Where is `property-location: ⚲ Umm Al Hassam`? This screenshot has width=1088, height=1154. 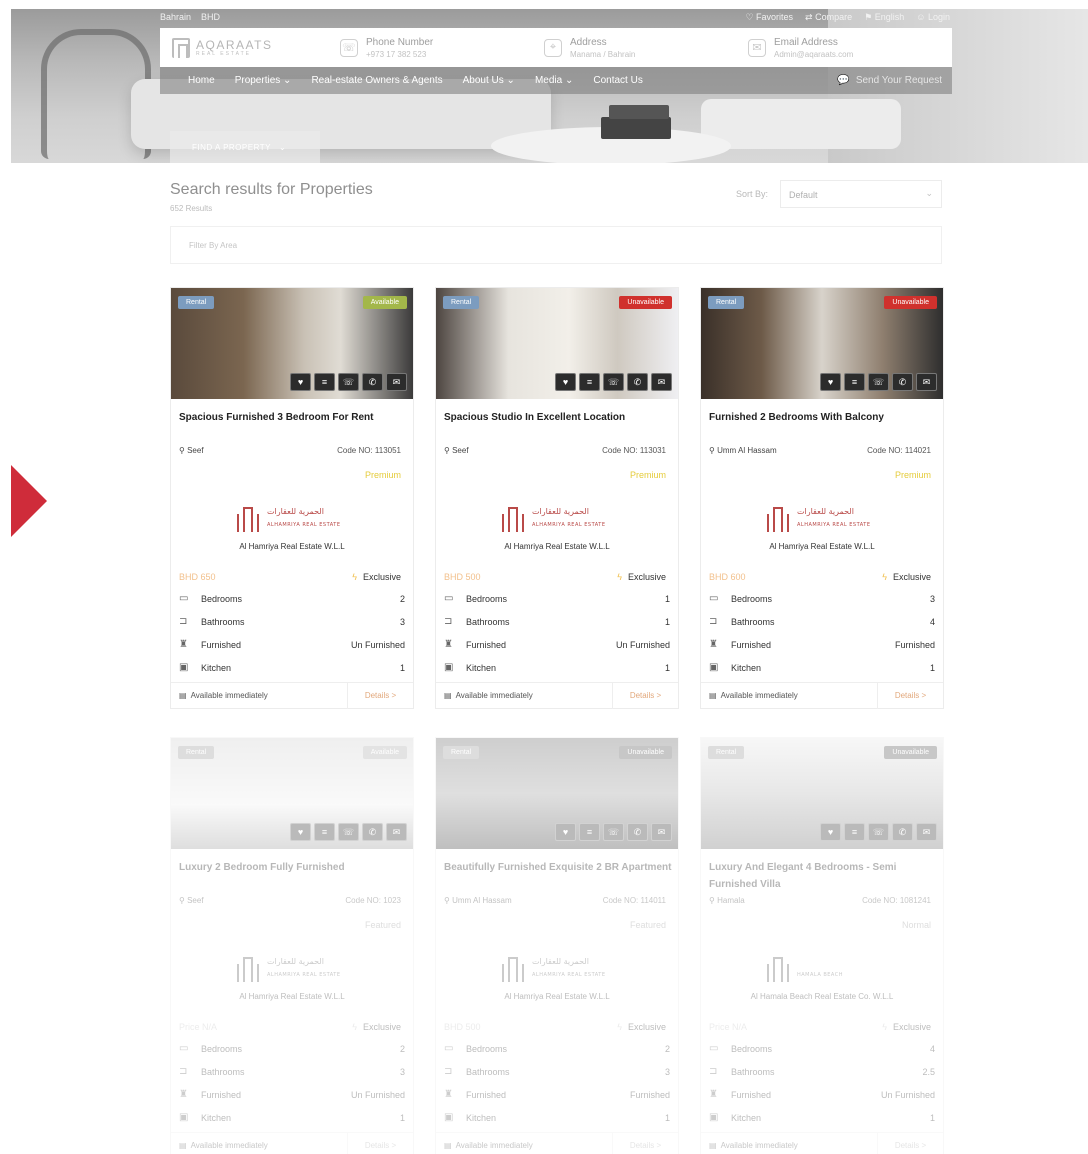
property-location: ⚲ Umm Al Hassam is located at coordinates (478, 900).